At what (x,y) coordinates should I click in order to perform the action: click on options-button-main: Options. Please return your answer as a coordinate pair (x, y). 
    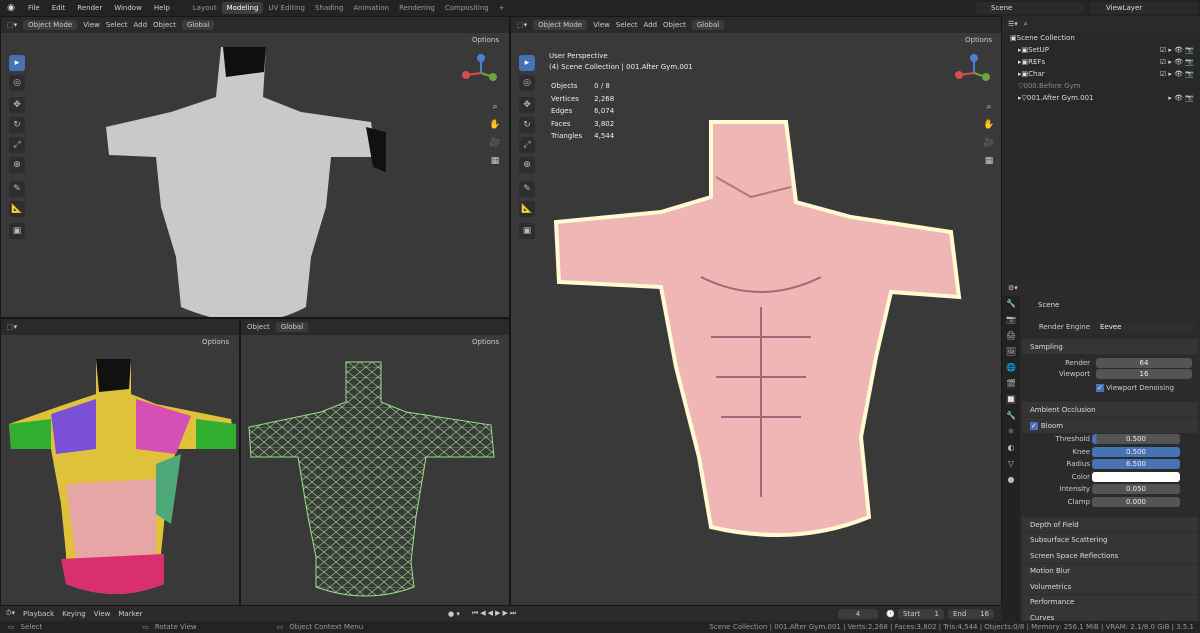
    Looking at the image, I should click on (979, 40).